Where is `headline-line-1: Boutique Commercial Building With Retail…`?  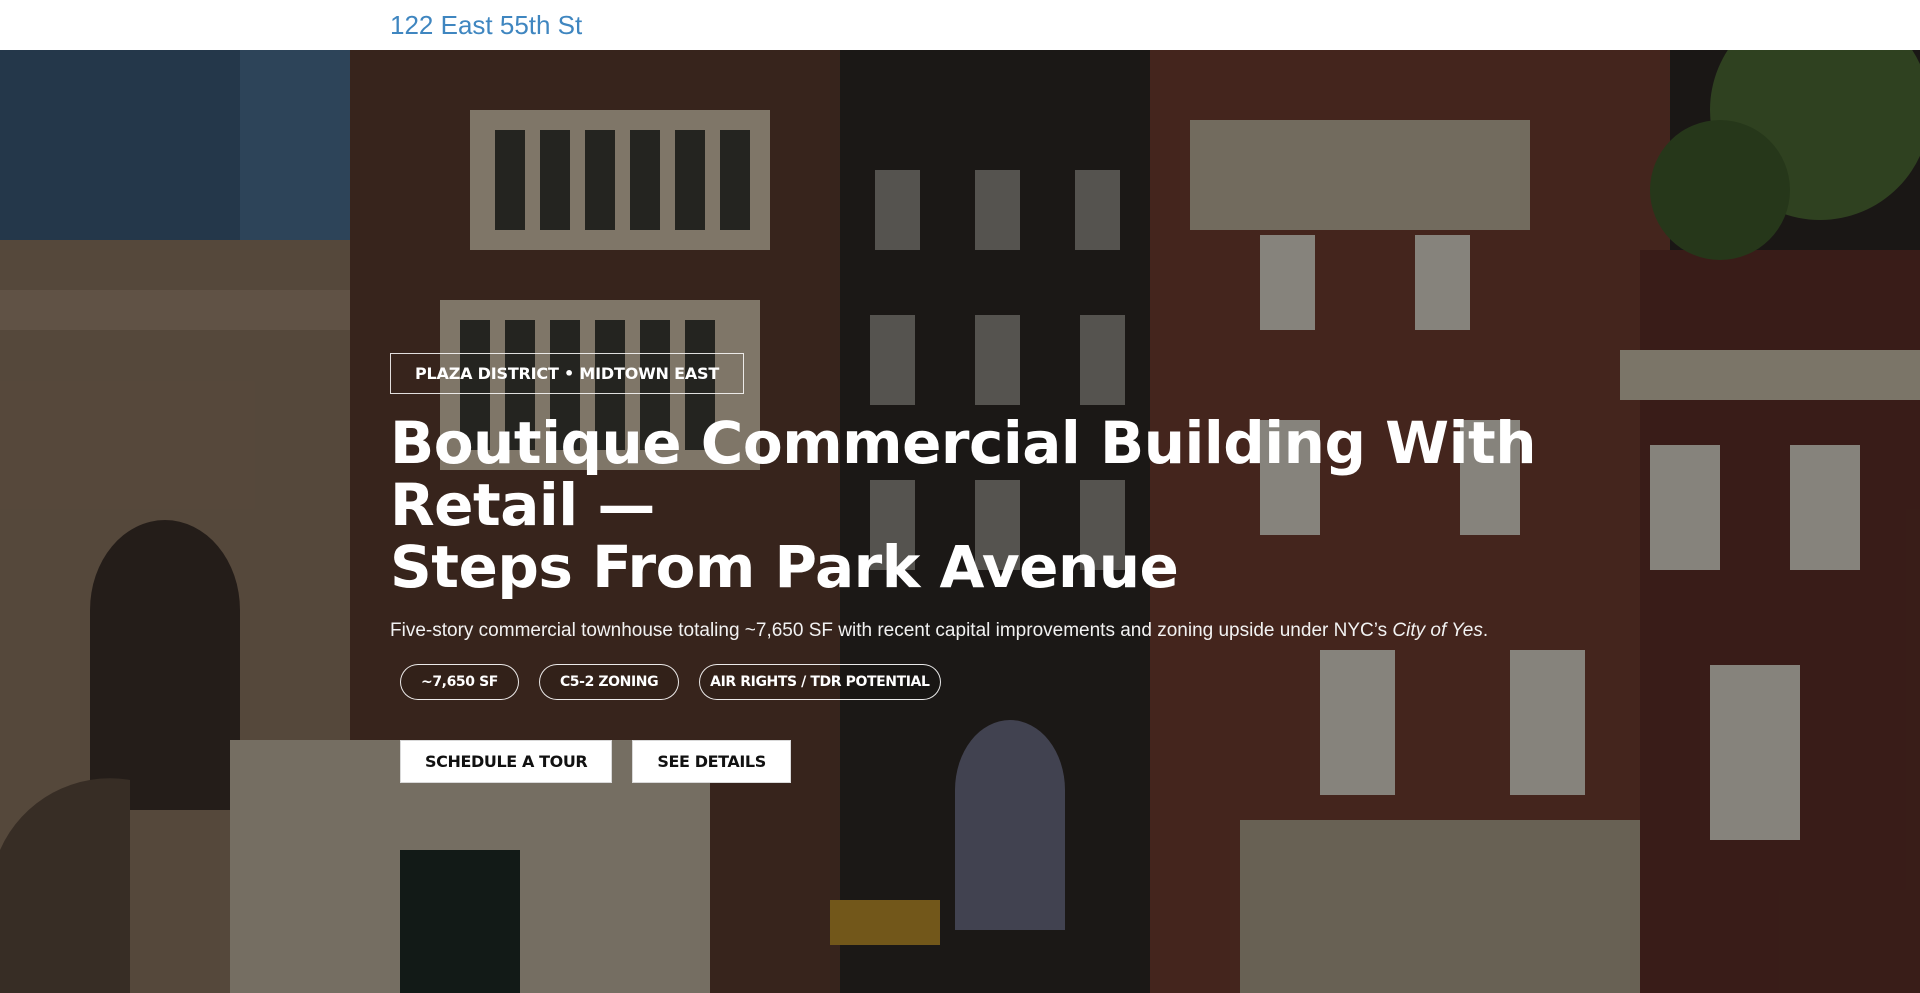
headline-line-1: Boutique Commercial Building With Retail… is located at coordinates (963, 474).